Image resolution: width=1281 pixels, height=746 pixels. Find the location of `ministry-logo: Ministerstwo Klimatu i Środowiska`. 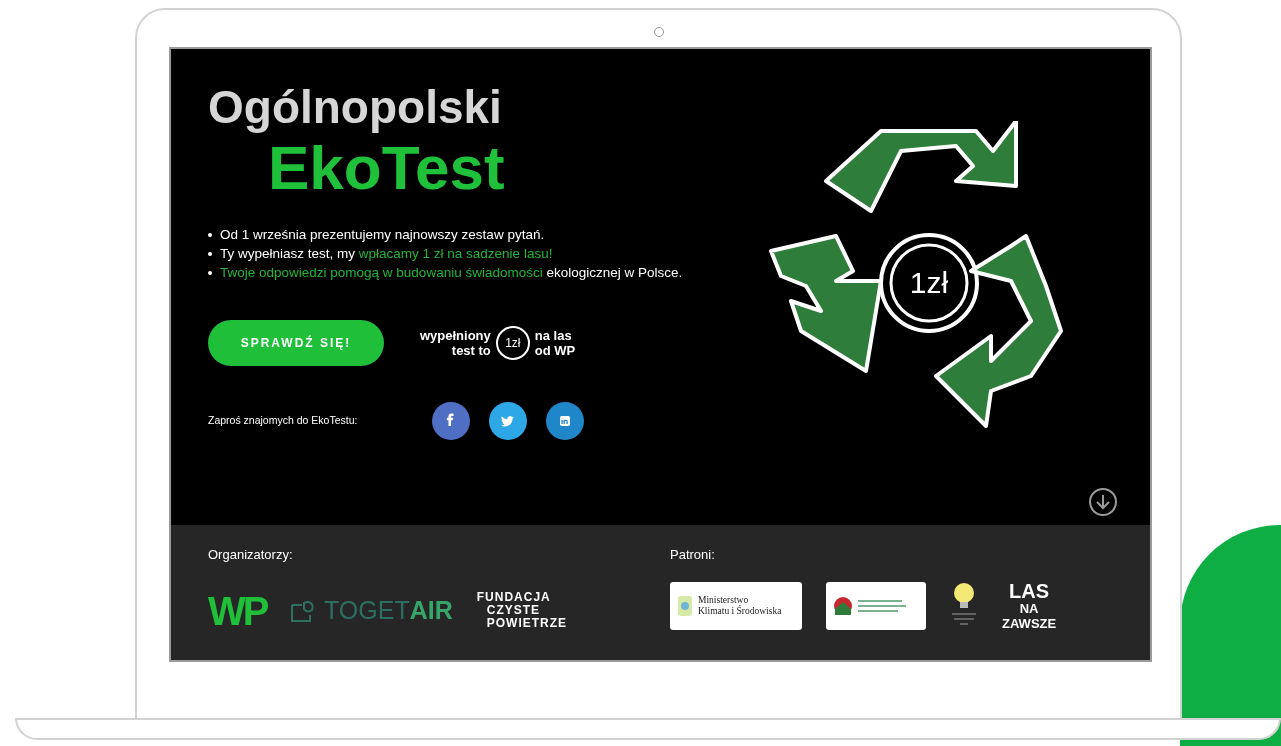

ministry-logo: Ministerstwo Klimatu i Środowiska is located at coordinates (736, 605).